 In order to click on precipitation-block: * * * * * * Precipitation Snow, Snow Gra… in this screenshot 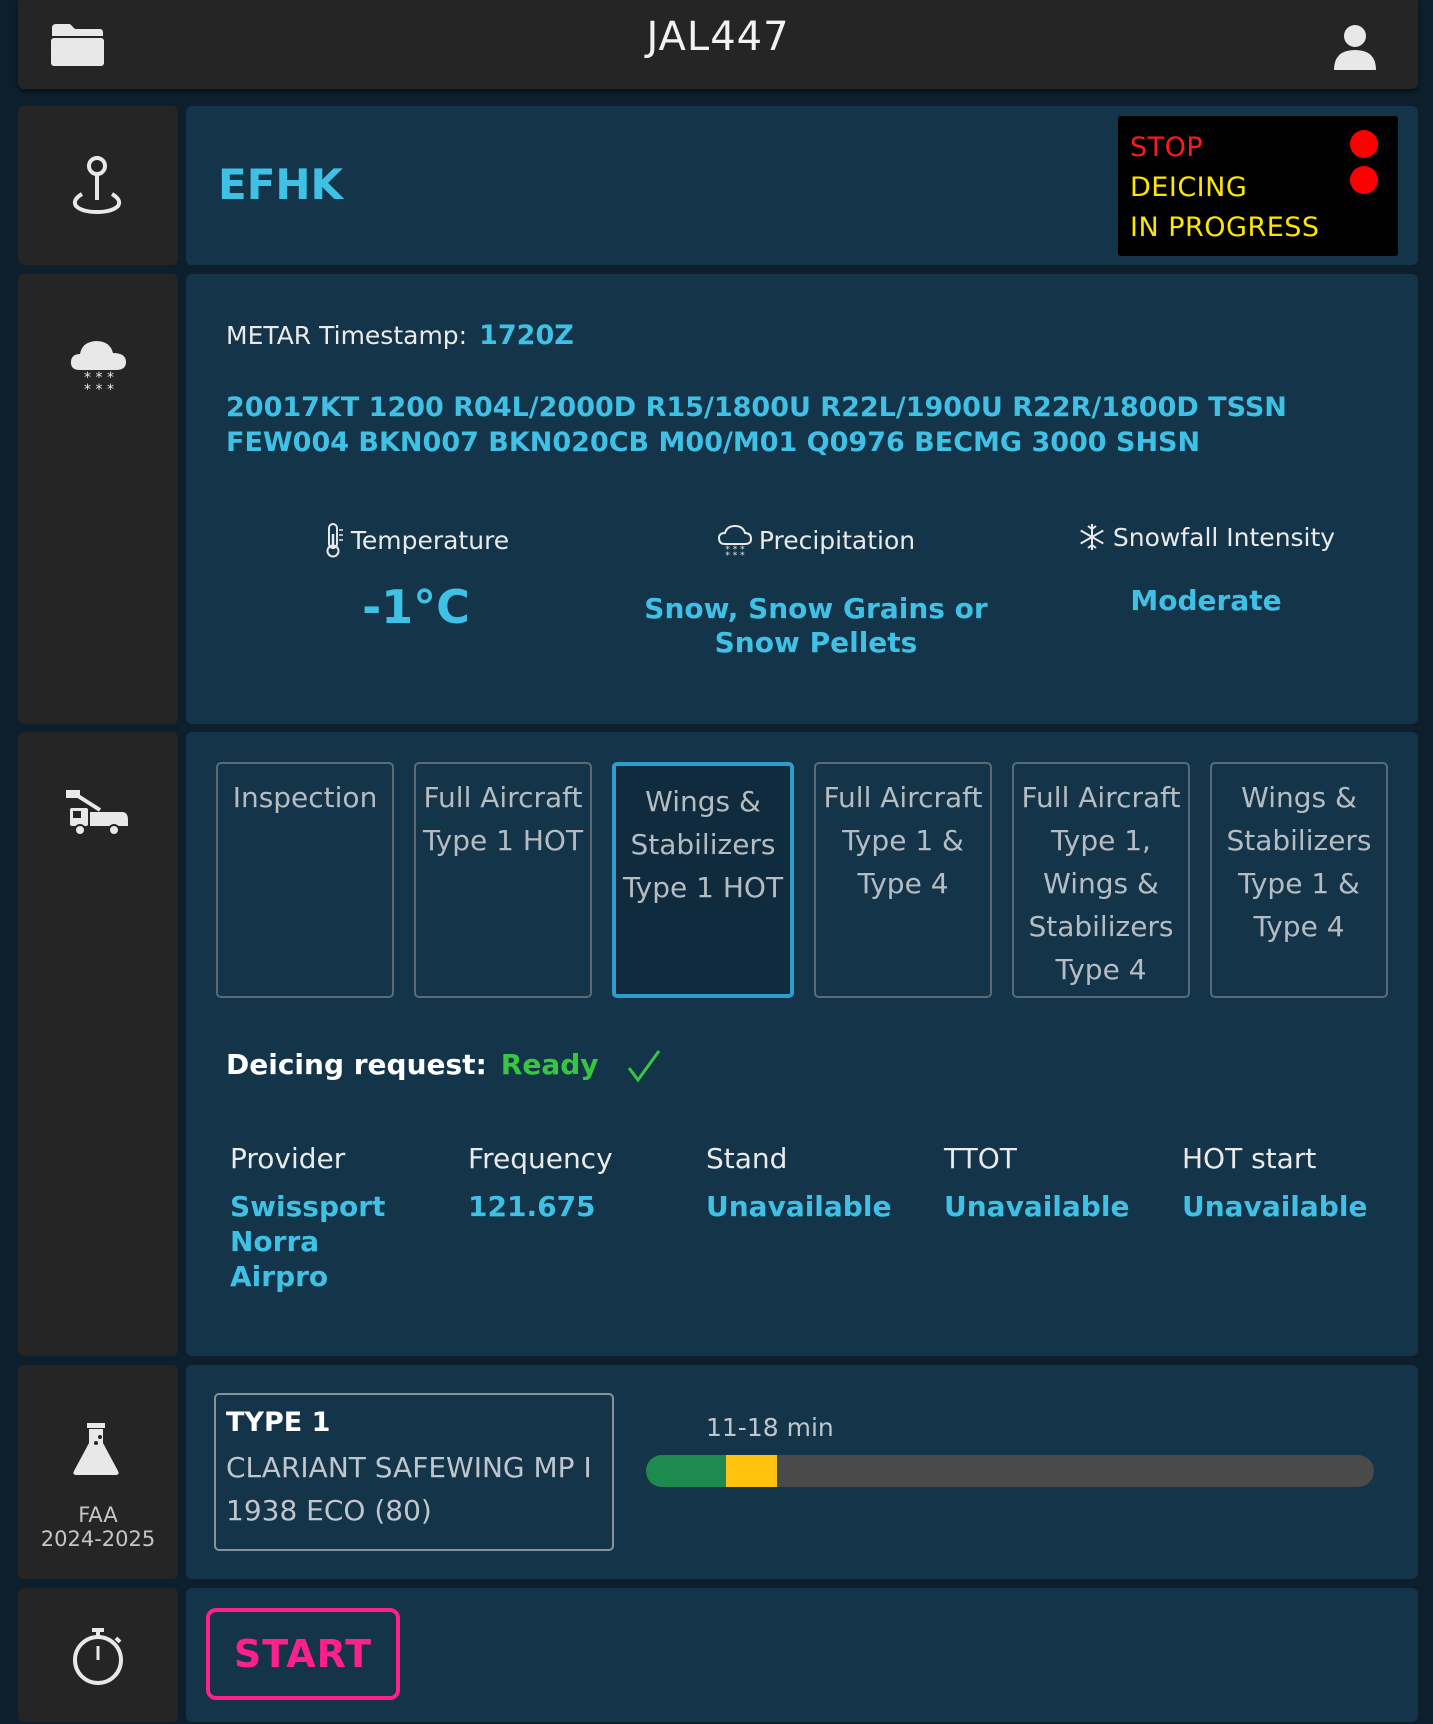, I will do `click(816, 591)`.